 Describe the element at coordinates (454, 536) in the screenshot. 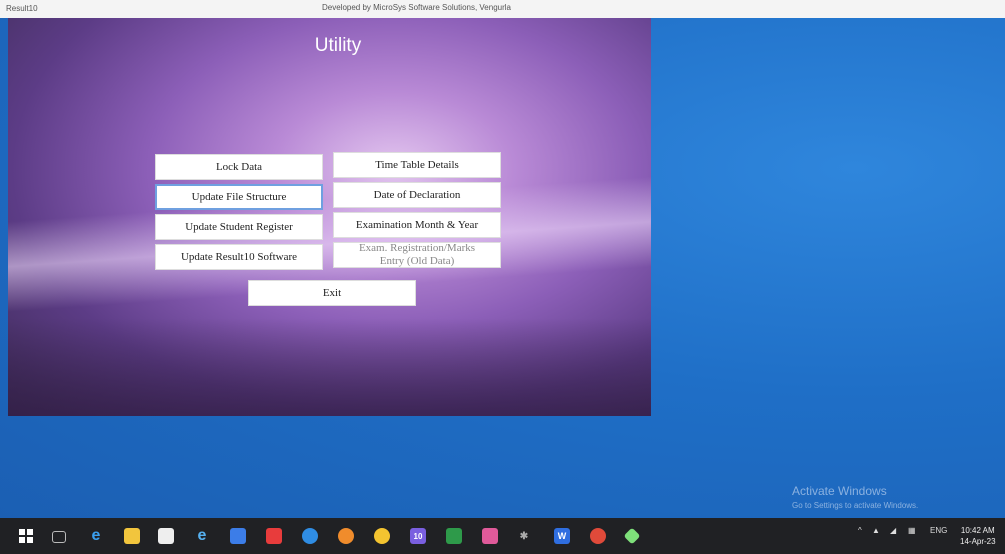

I see `excel-icon` at that location.